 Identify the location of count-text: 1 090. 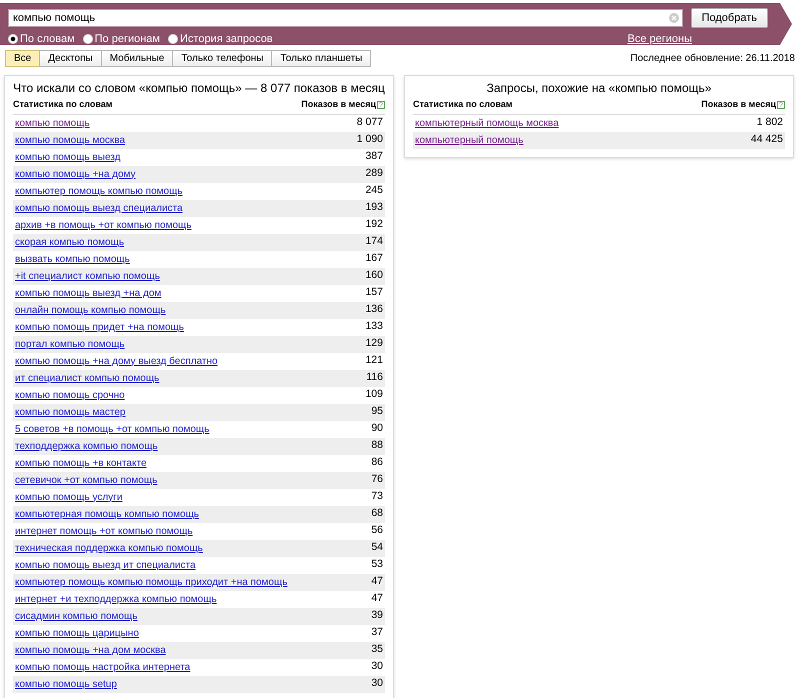
(369, 140).